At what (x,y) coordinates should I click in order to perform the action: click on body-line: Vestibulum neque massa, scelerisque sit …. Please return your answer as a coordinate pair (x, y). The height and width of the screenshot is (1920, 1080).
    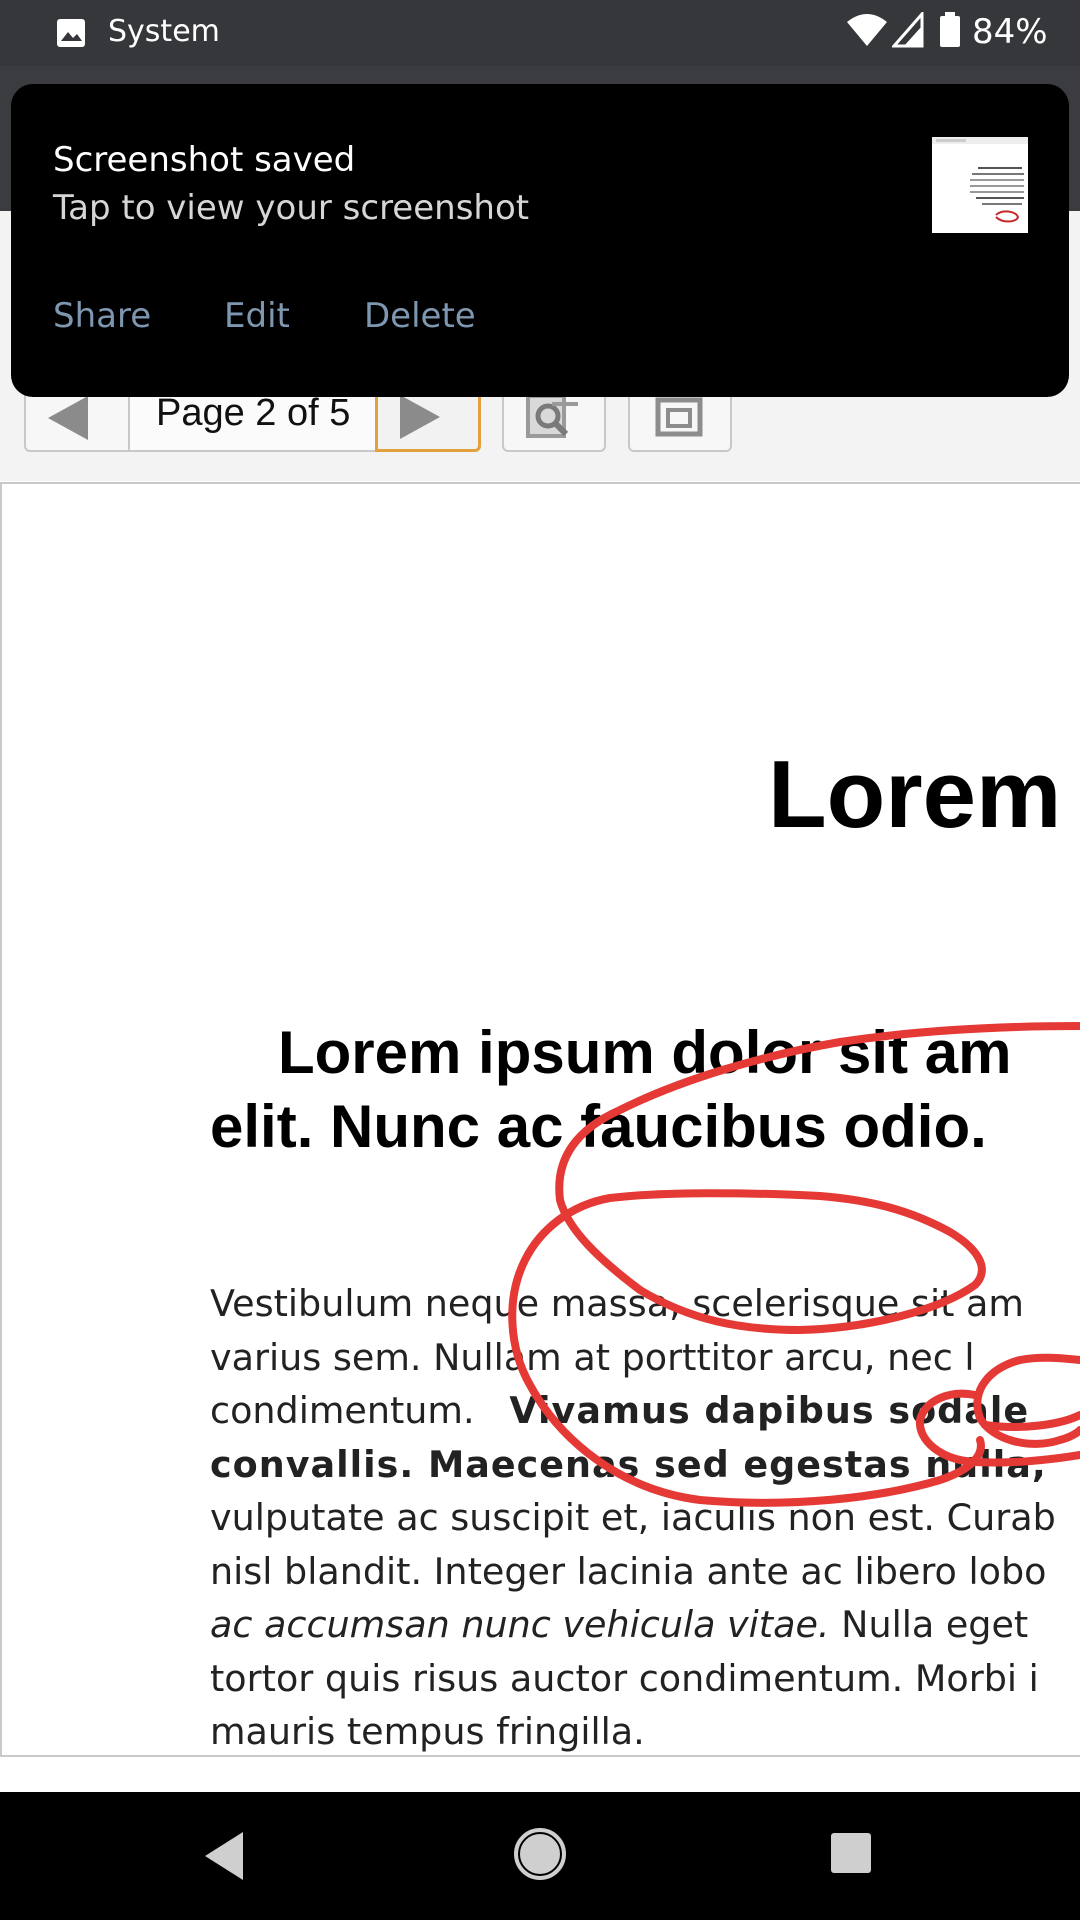
    Looking at the image, I should click on (617, 1303).